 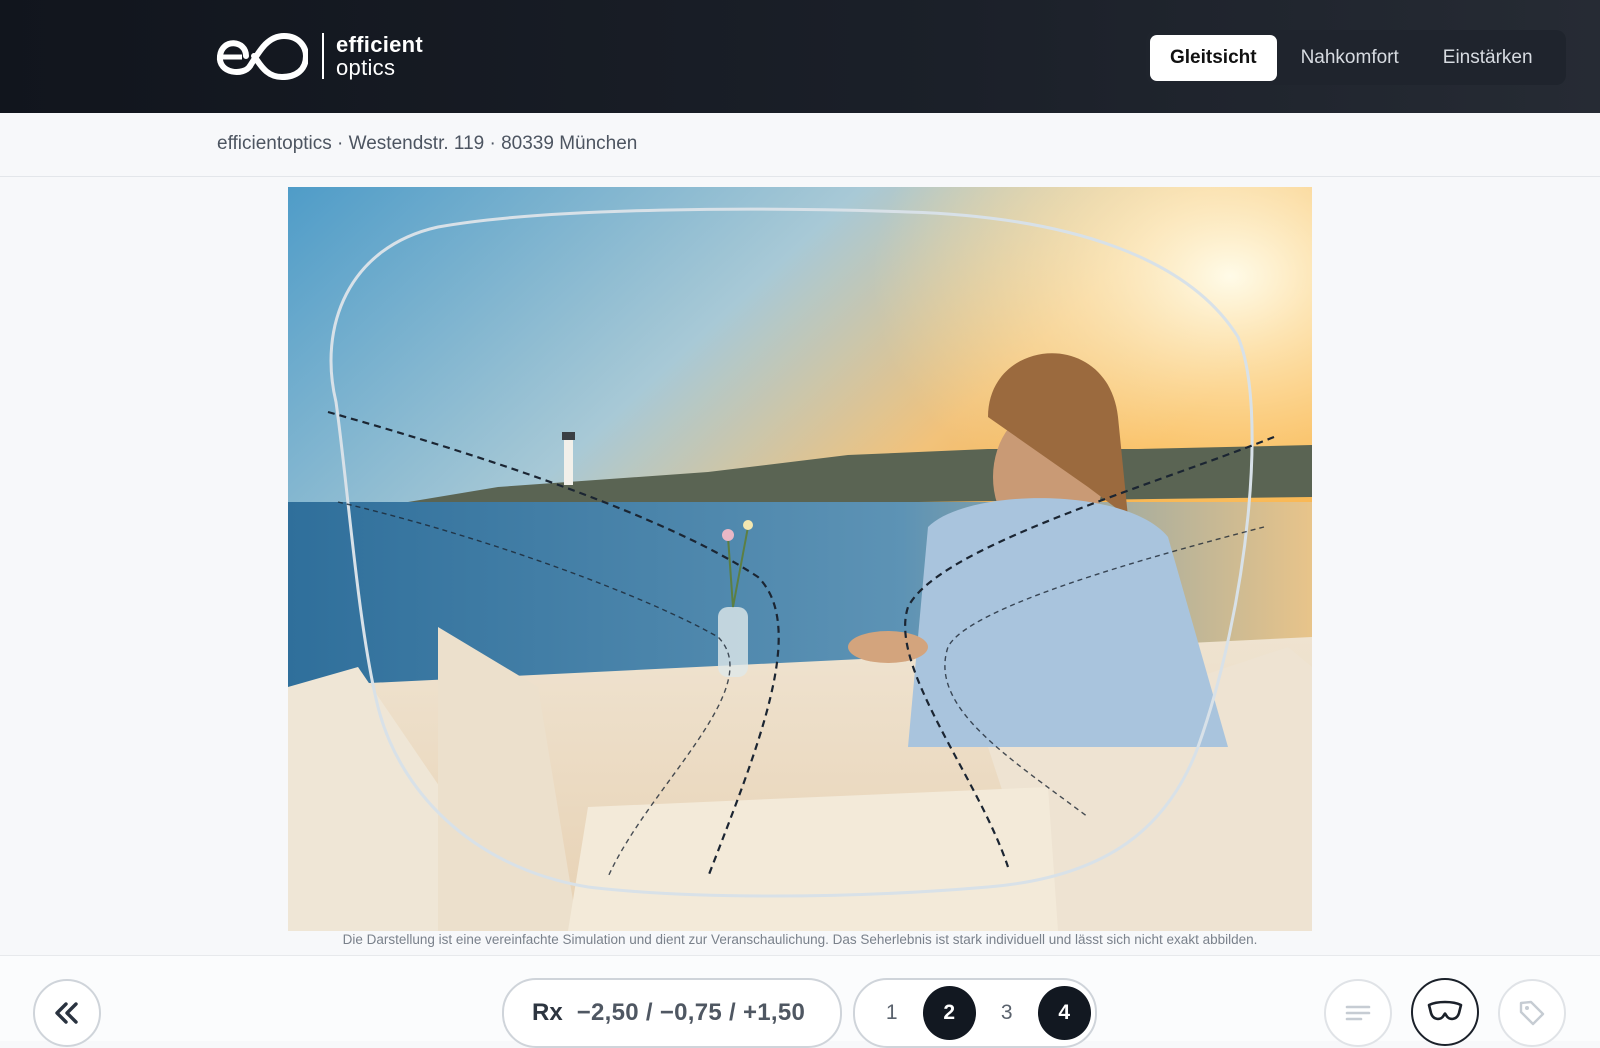 I want to click on step-1-button: 1, so click(x=892, y=1013).